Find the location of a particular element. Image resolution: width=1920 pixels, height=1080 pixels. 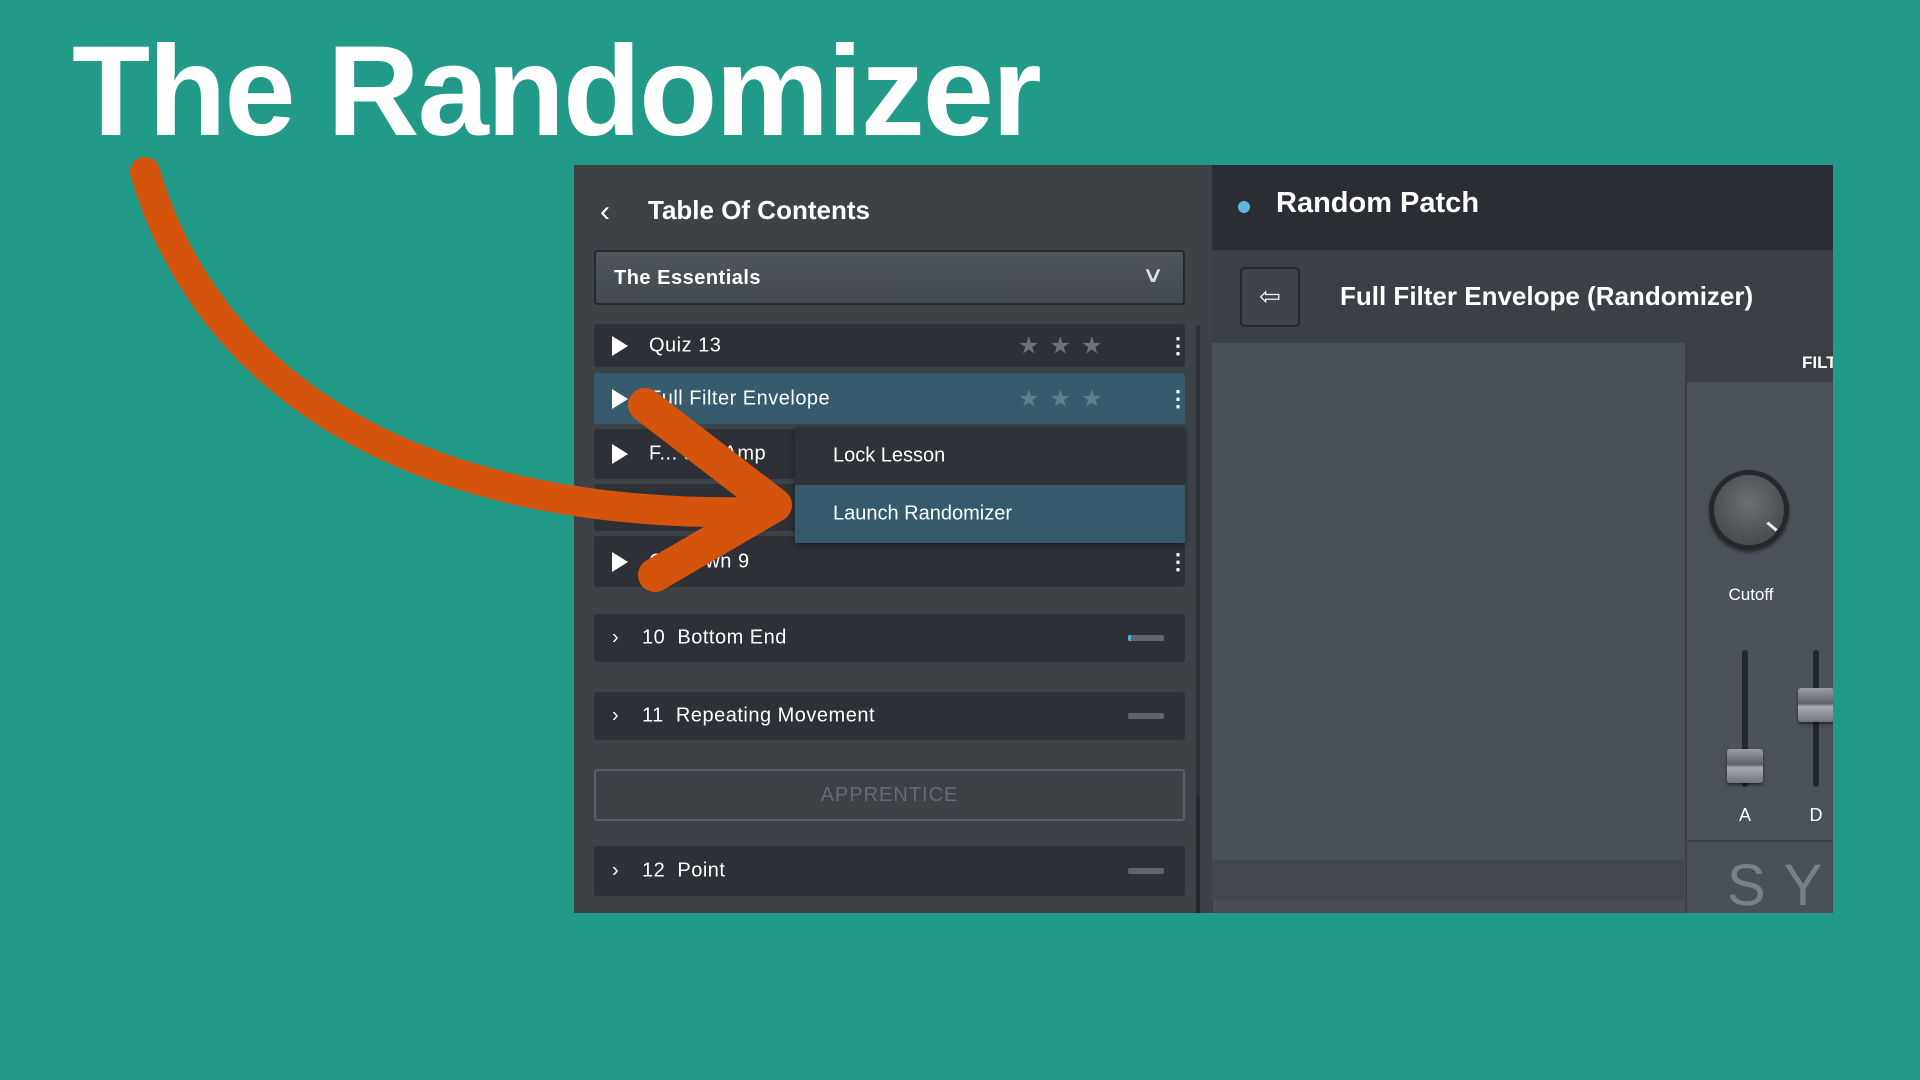

annotation-arrow is located at coordinates (461, 374).